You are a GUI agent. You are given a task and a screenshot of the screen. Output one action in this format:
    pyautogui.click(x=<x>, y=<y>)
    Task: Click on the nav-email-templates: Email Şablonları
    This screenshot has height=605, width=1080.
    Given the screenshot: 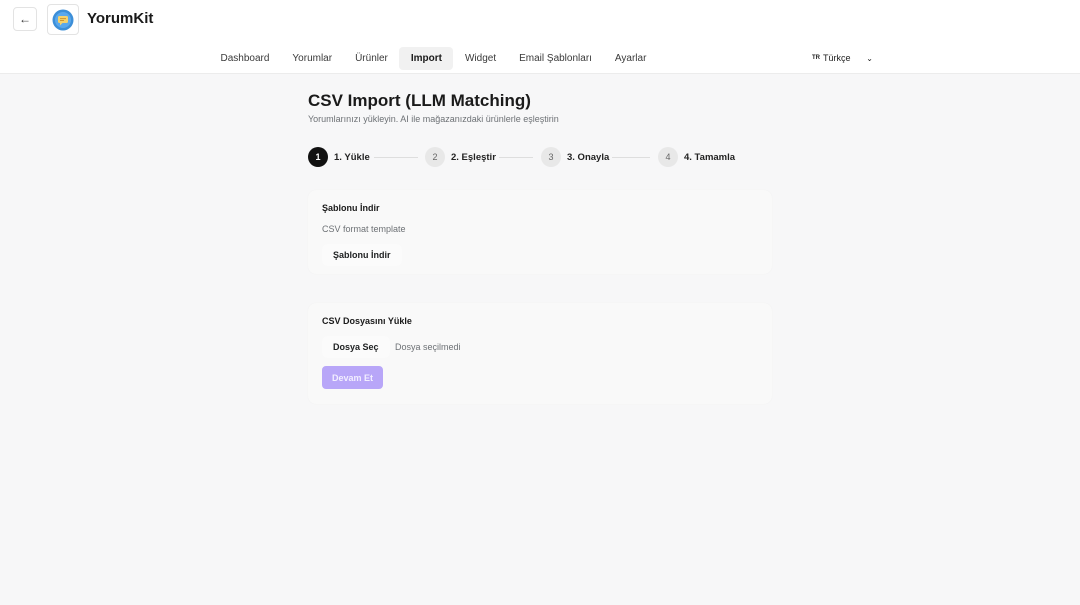 What is the action you would take?
    pyautogui.click(x=556, y=58)
    